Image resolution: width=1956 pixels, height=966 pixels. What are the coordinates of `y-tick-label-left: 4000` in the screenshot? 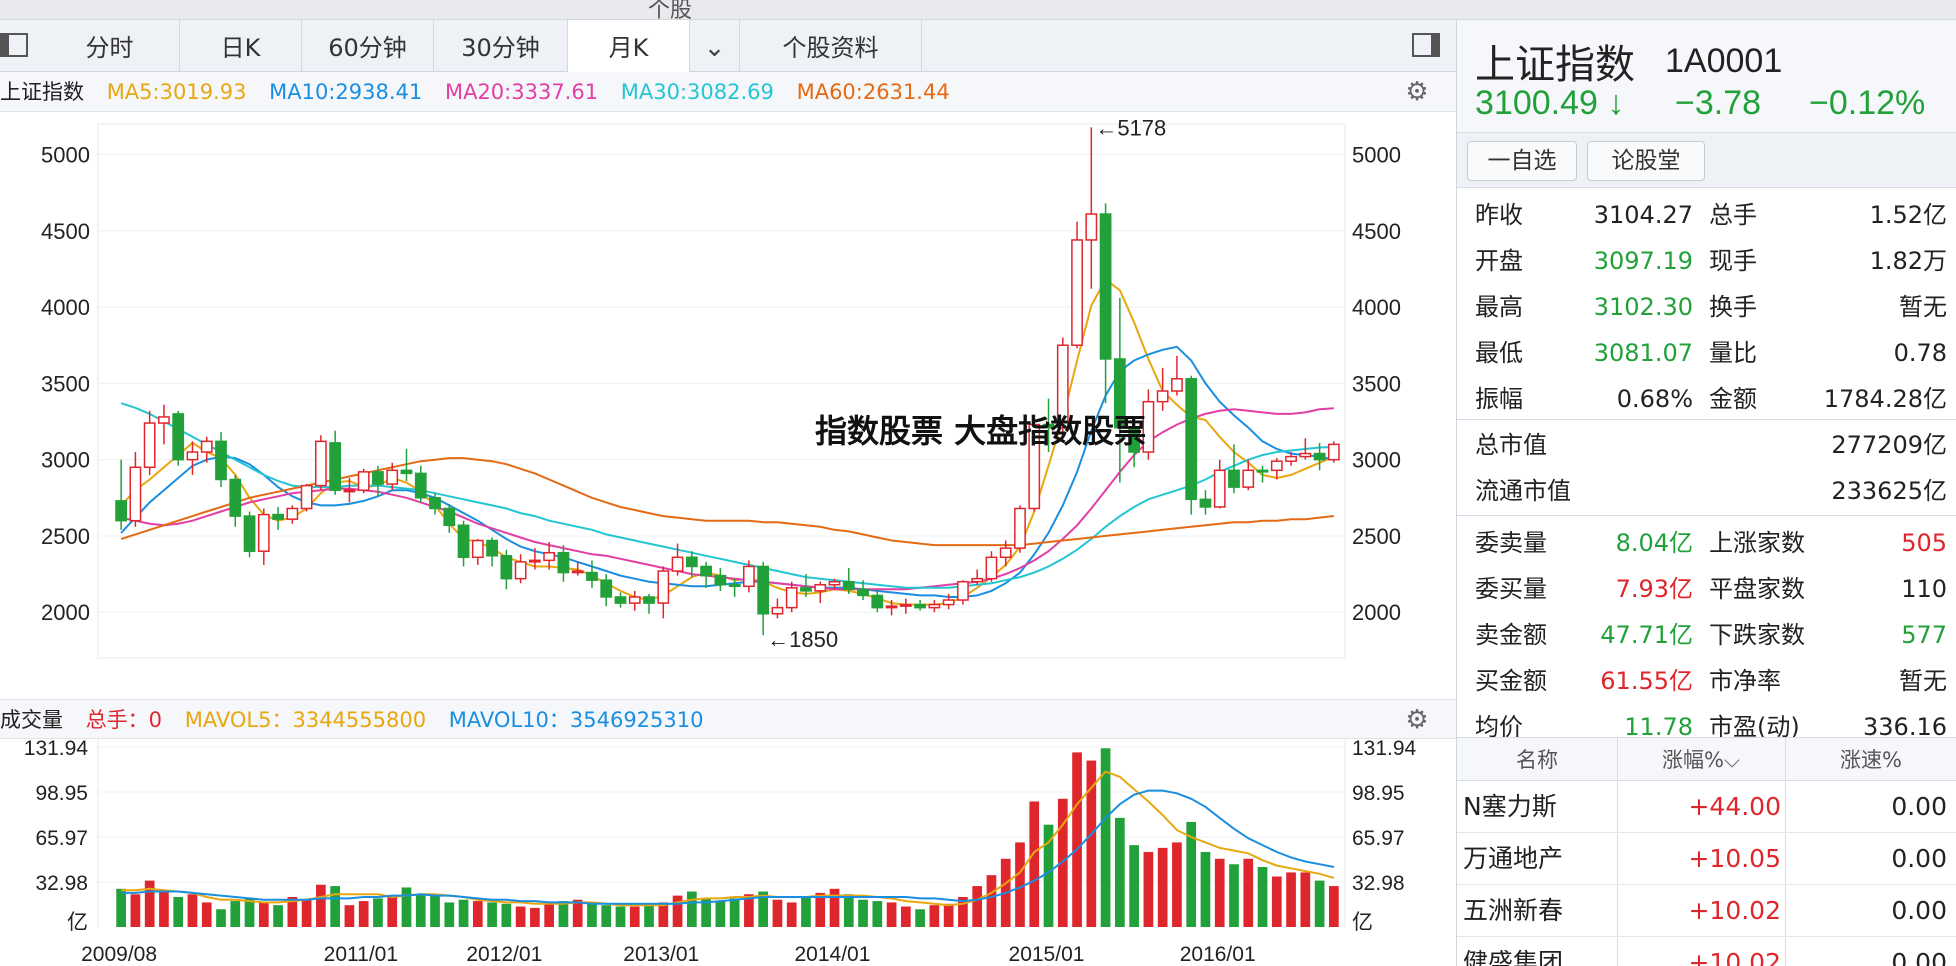 It's located at (65, 307).